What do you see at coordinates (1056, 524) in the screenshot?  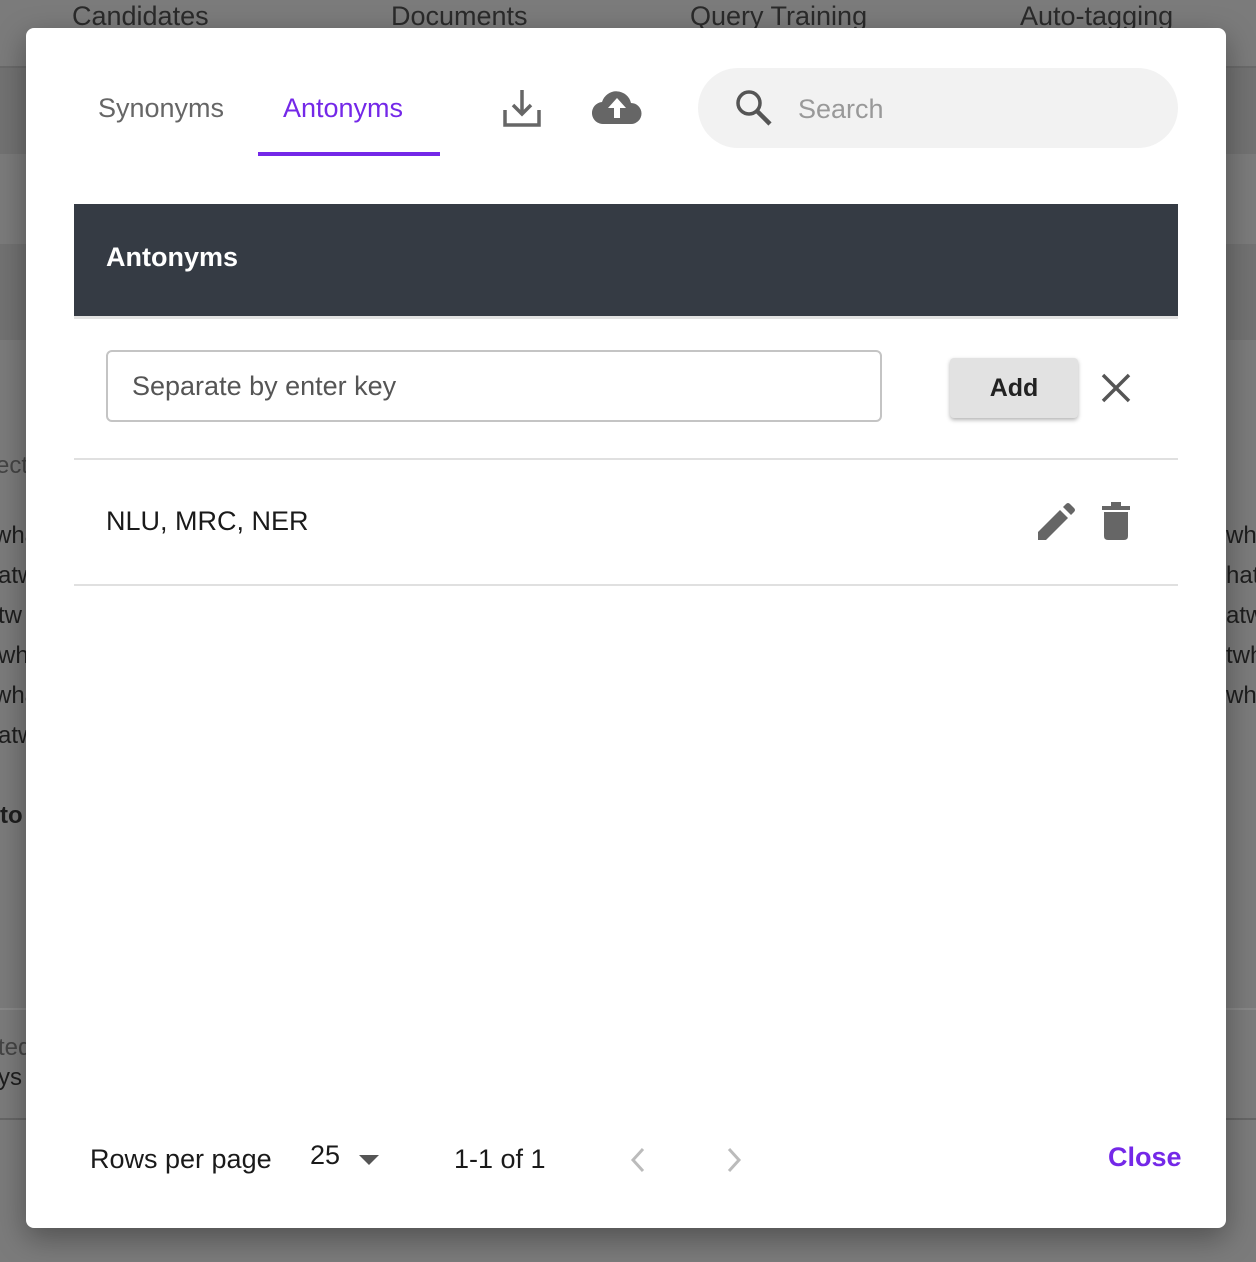 I see `edit-pencil-icon` at bounding box center [1056, 524].